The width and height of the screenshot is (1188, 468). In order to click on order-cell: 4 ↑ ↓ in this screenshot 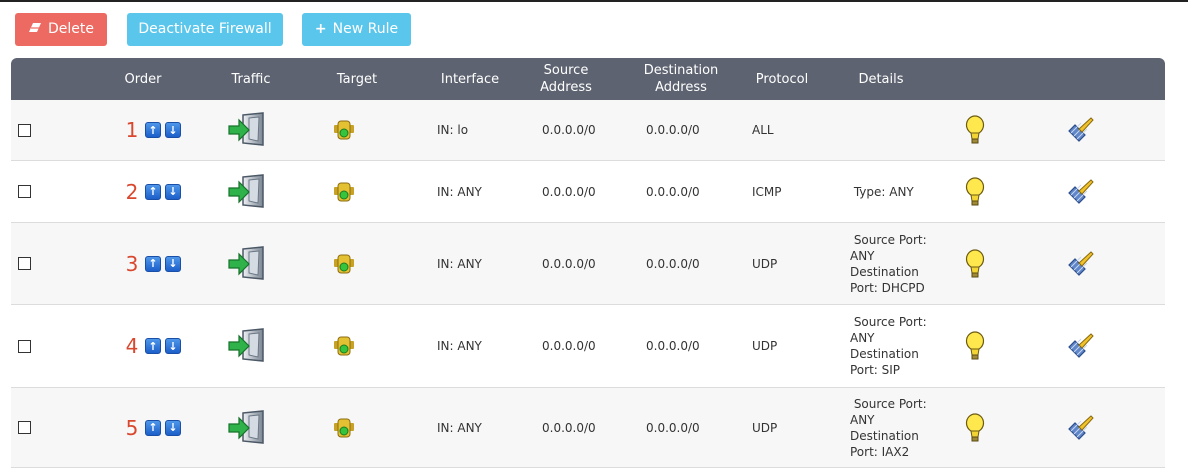, I will do `click(152, 346)`.